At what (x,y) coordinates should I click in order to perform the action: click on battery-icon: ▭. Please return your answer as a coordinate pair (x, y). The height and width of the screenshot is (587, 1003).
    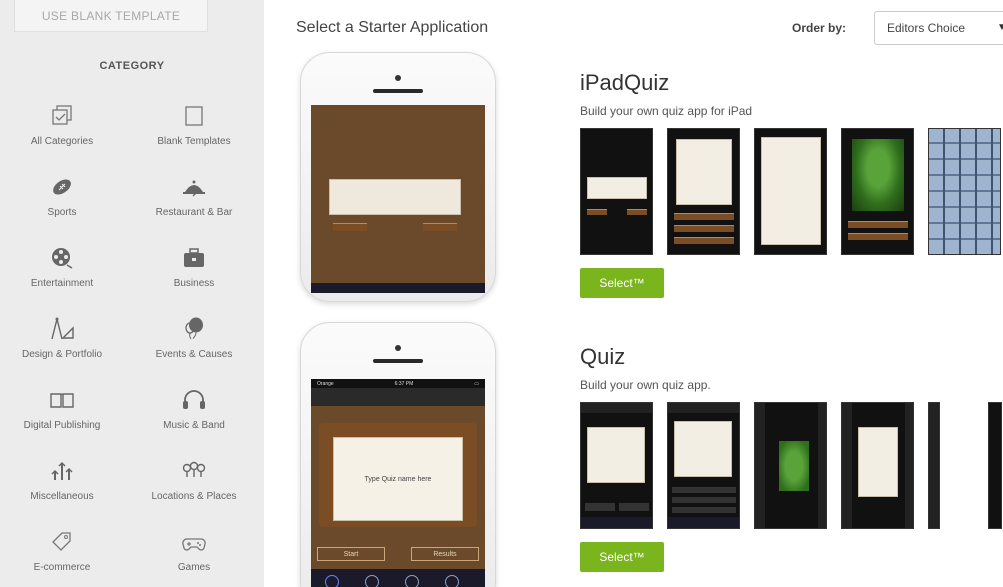
    Looking at the image, I should click on (476, 383).